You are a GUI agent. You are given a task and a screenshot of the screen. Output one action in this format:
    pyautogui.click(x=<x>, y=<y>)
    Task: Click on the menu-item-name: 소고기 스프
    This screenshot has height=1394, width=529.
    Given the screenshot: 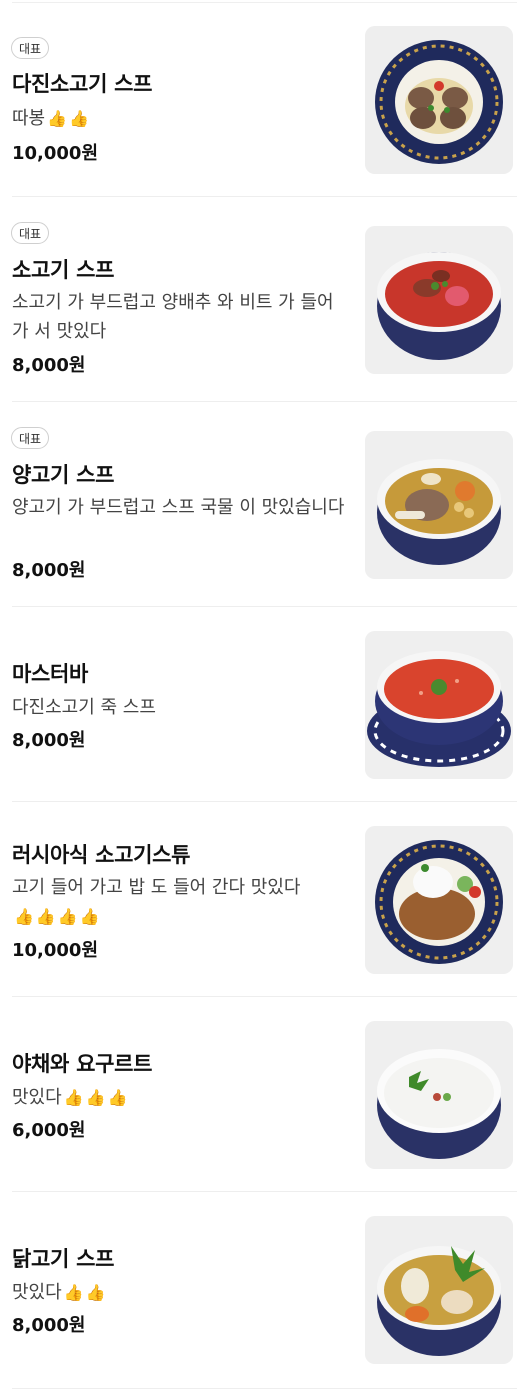 What is the action you would take?
    pyautogui.click(x=63, y=270)
    